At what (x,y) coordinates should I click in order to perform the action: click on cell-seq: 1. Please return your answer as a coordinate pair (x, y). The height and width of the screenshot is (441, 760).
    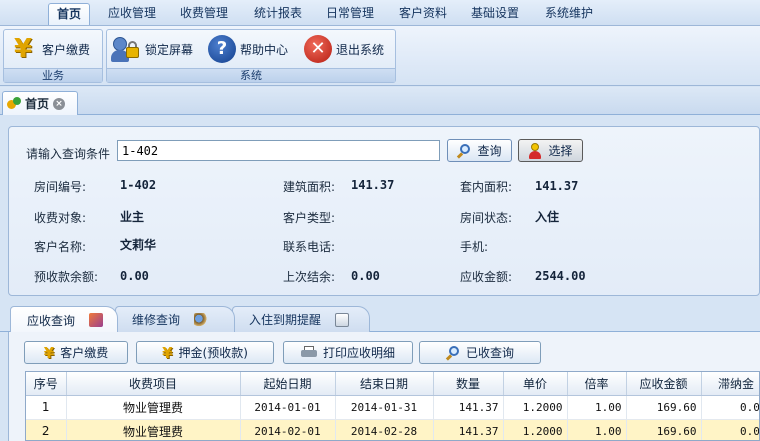
    Looking at the image, I should click on (46, 407).